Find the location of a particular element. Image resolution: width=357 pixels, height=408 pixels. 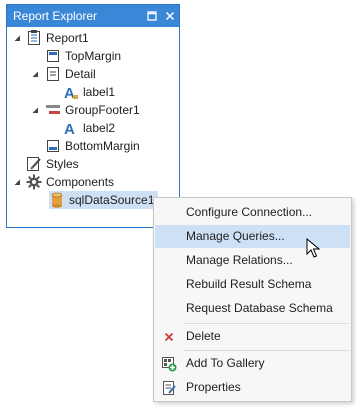

menu-item-label: Properties is located at coordinates (213, 387).